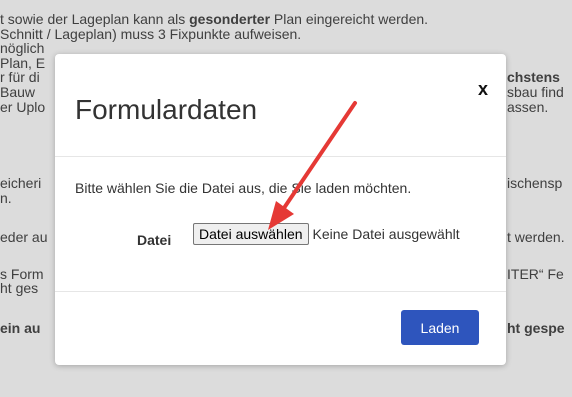 The width and height of the screenshot is (572, 397). I want to click on header-divider, so click(280, 156).